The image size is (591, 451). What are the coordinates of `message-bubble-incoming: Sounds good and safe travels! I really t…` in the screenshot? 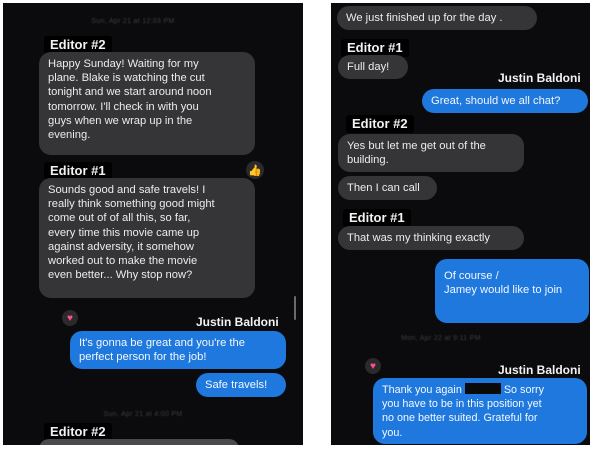 It's located at (147, 238).